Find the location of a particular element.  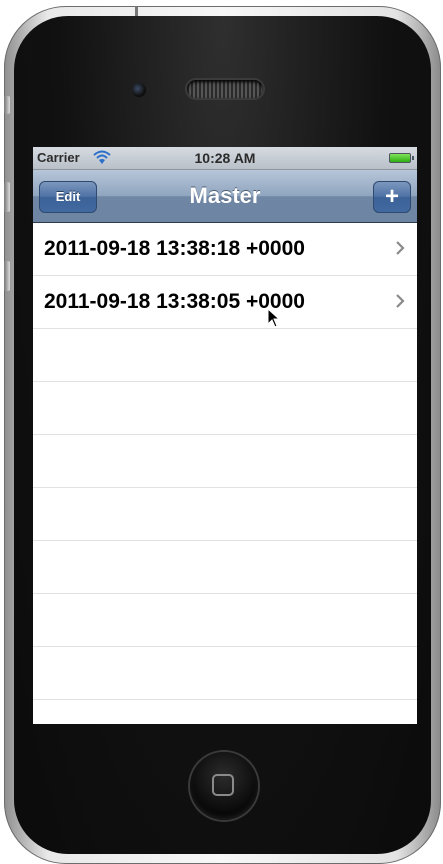

table-row: 2011-09-18 13:38:05 +0000 is located at coordinates (225, 302).